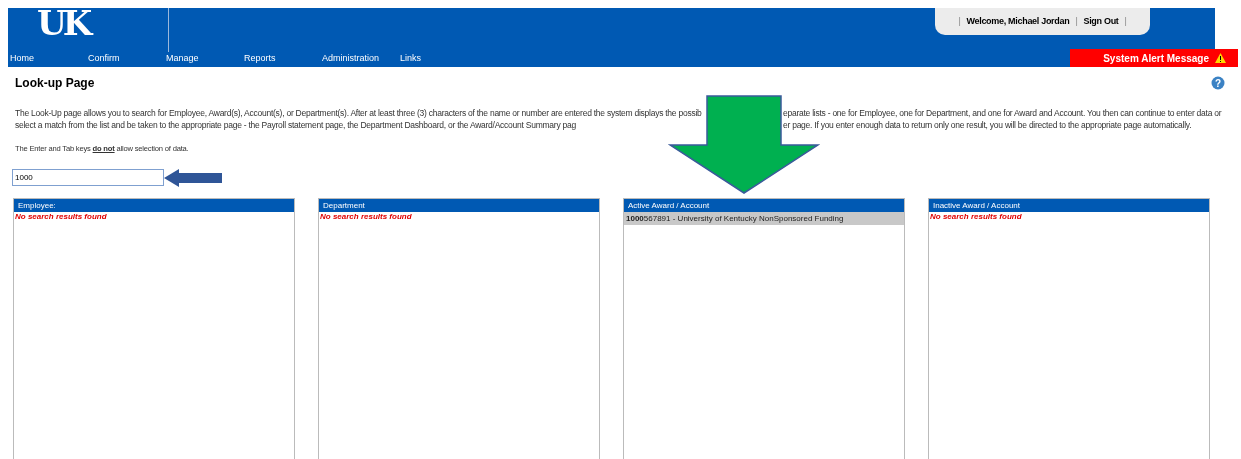 The width and height of the screenshot is (1241, 459). What do you see at coordinates (49, 59) in the screenshot?
I see `nav-link: Home` at bounding box center [49, 59].